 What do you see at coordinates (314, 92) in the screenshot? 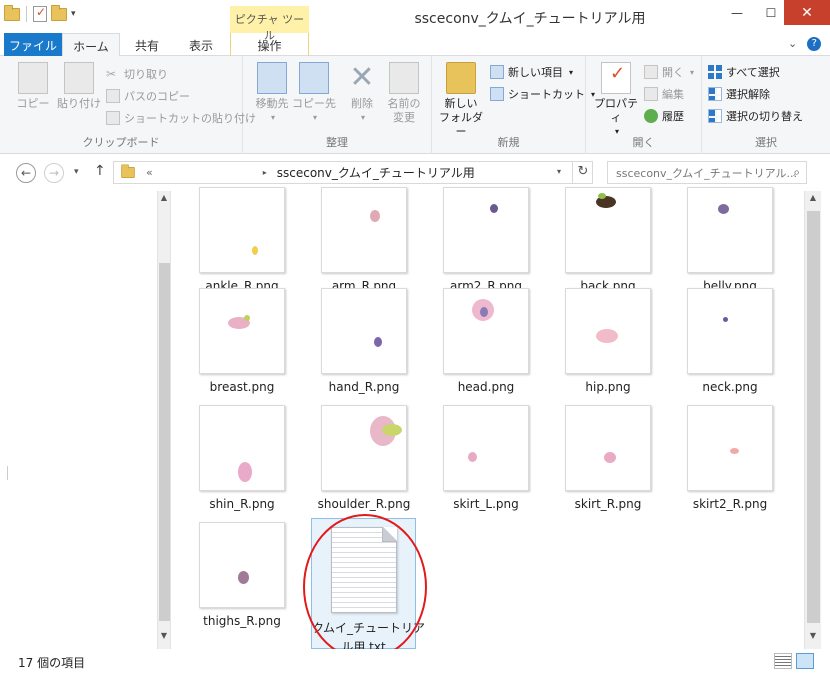
I see `copy-to-button: コピー先 ▾` at bounding box center [314, 92].